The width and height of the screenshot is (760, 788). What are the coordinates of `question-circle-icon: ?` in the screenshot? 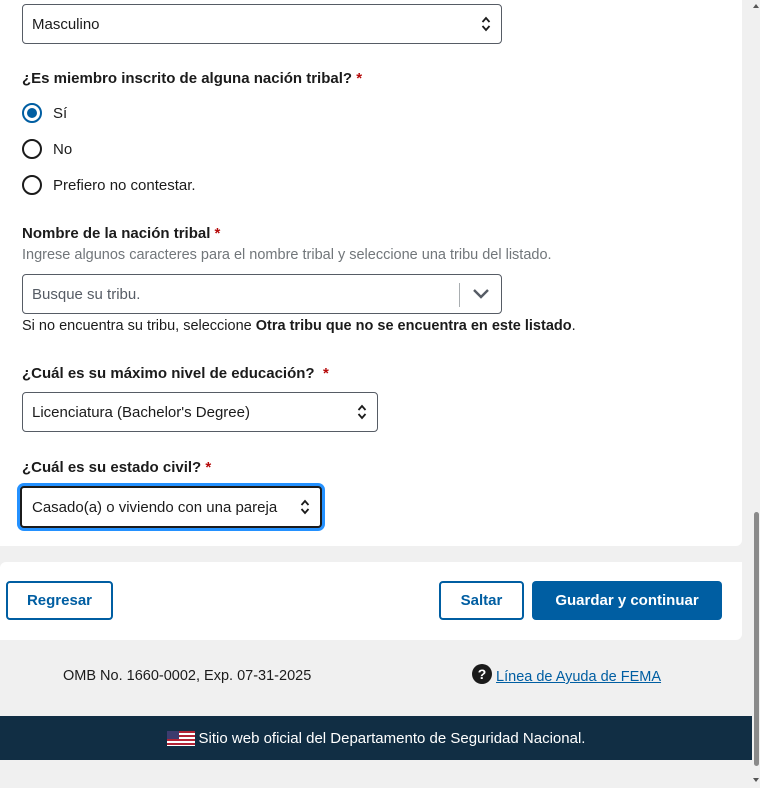 It's located at (482, 674).